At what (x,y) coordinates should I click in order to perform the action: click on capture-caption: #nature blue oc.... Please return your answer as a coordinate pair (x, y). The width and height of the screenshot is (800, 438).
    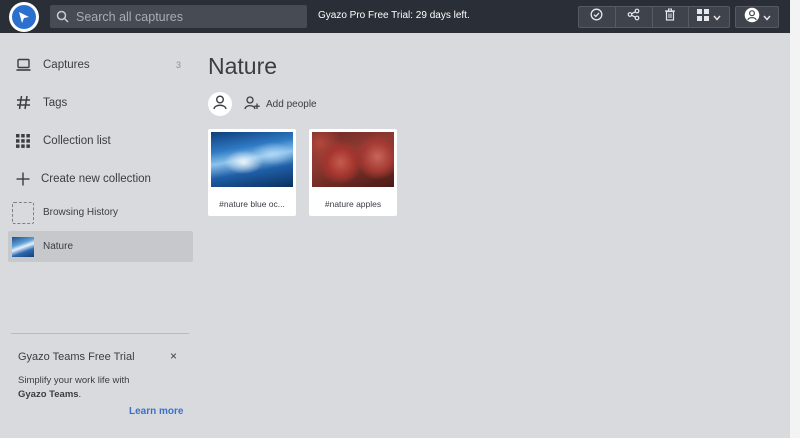
    Looking at the image, I should click on (252, 204).